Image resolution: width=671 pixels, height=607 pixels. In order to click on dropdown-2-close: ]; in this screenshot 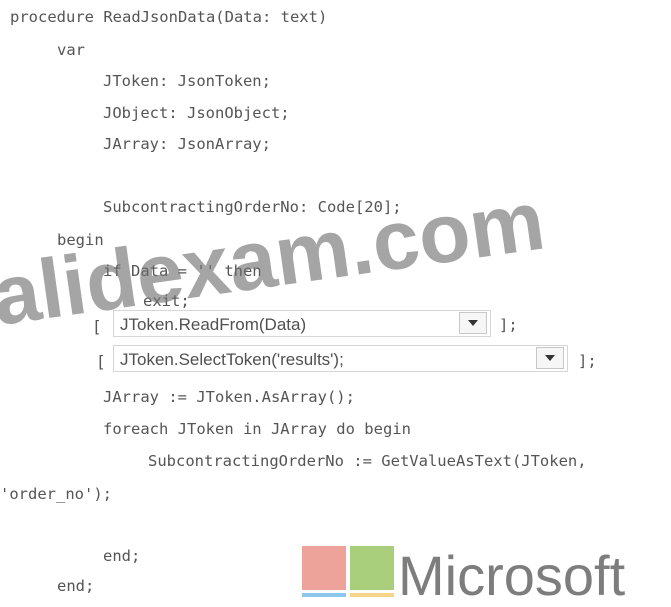, I will do `click(587, 361)`.